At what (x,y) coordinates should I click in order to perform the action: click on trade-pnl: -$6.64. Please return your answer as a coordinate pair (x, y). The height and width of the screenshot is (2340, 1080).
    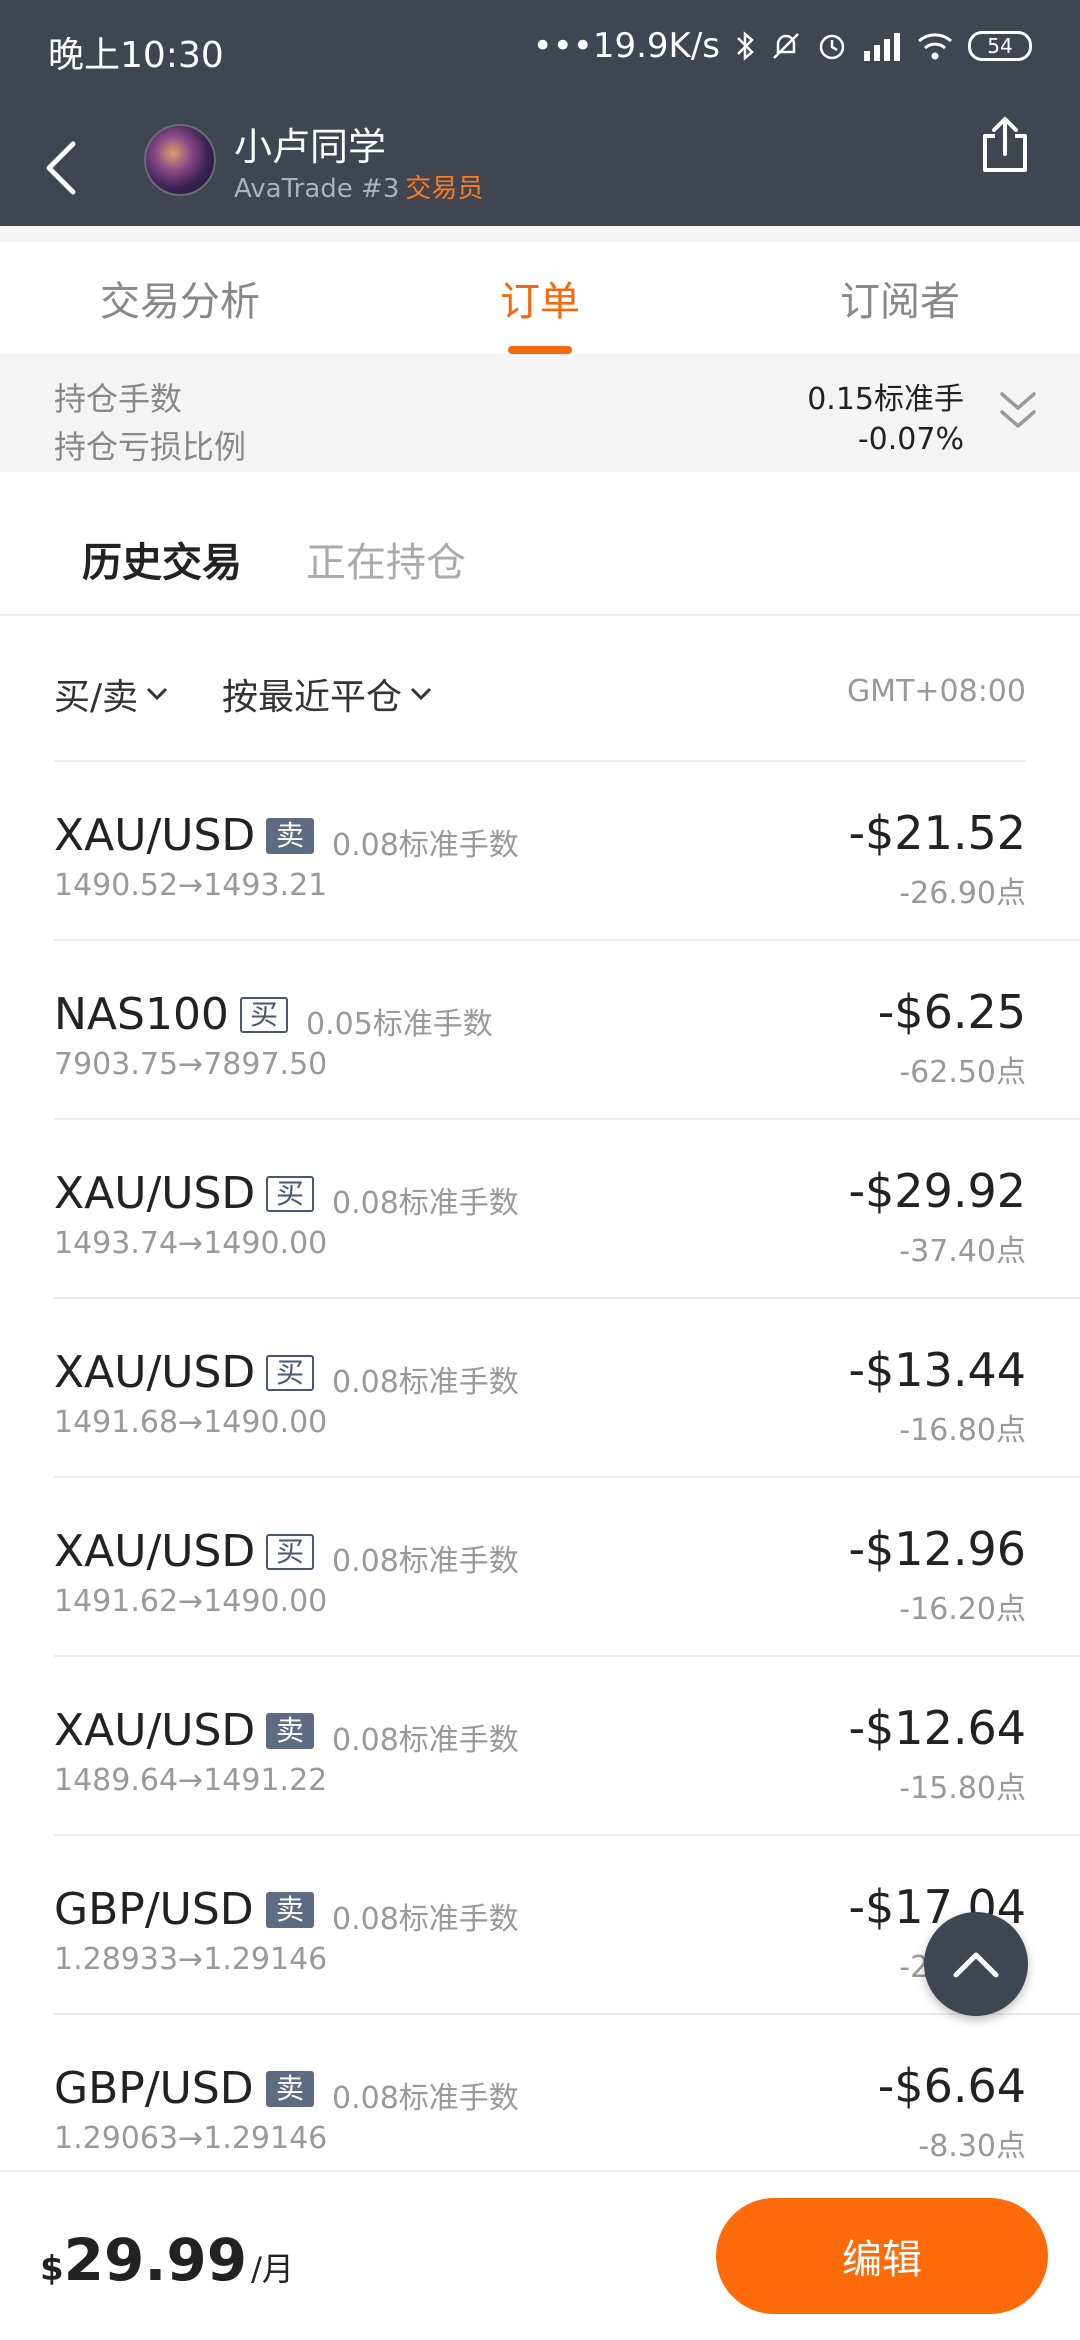
    Looking at the image, I should click on (951, 2086).